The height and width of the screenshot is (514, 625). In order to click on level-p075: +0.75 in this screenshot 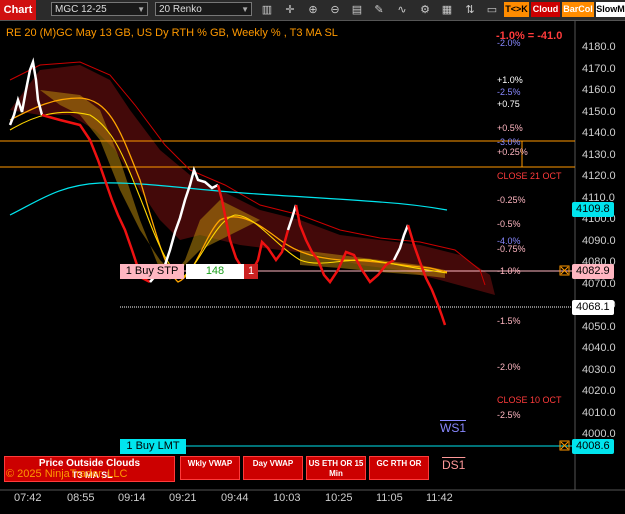, I will do `click(508, 104)`.